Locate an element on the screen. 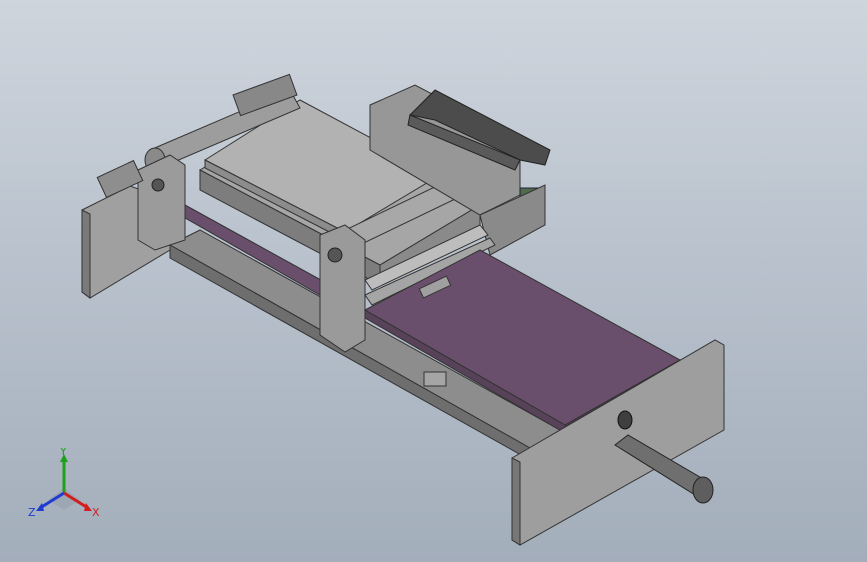  left-block-hole is located at coordinates (158, 185).